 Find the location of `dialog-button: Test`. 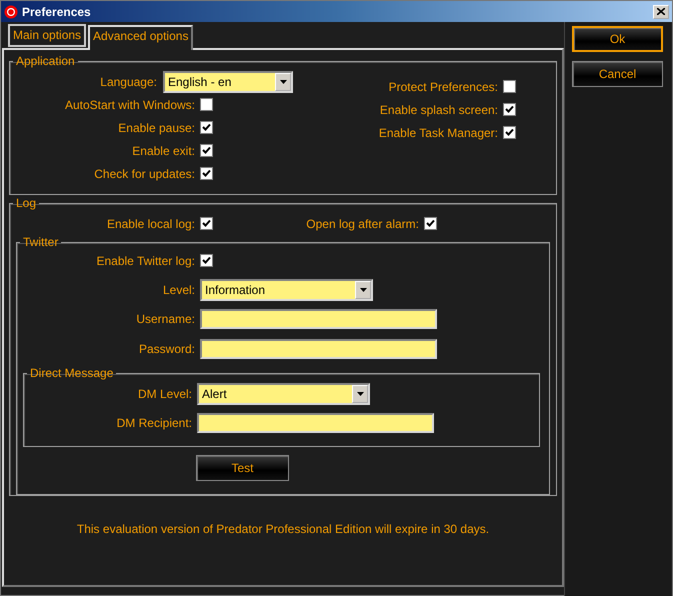

dialog-button: Test is located at coordinates (242, 468).